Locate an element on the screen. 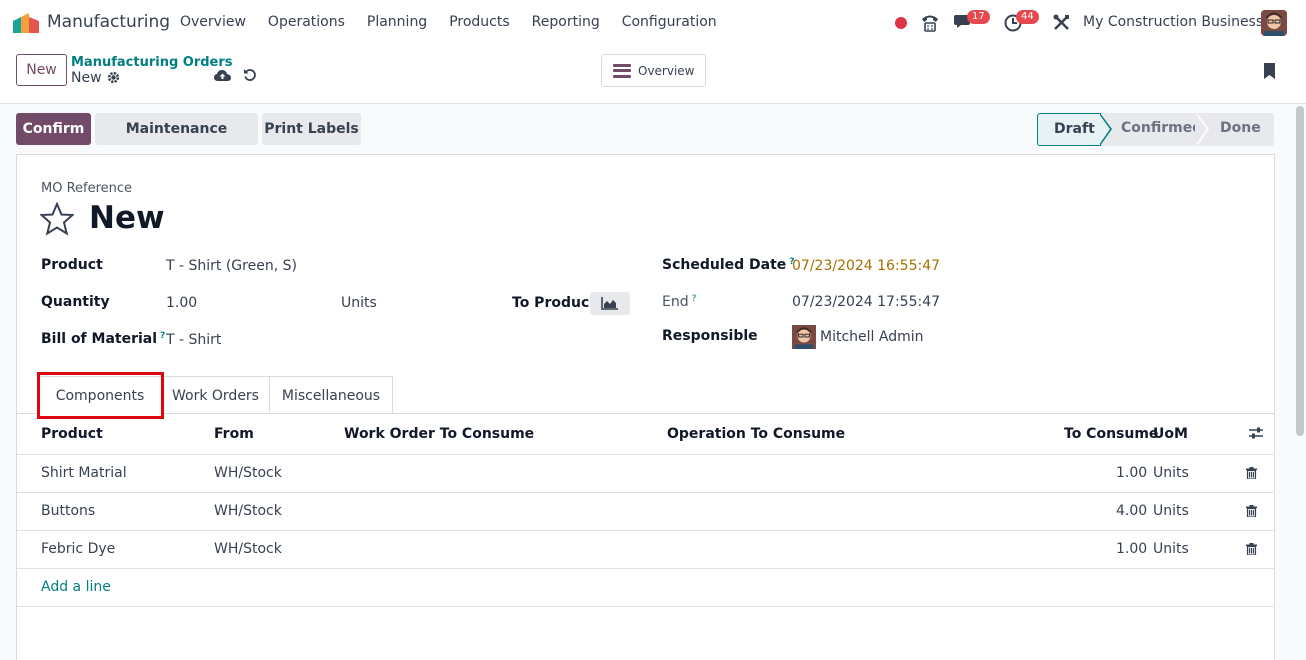  phone-icon is located at coordinates (930, 22).